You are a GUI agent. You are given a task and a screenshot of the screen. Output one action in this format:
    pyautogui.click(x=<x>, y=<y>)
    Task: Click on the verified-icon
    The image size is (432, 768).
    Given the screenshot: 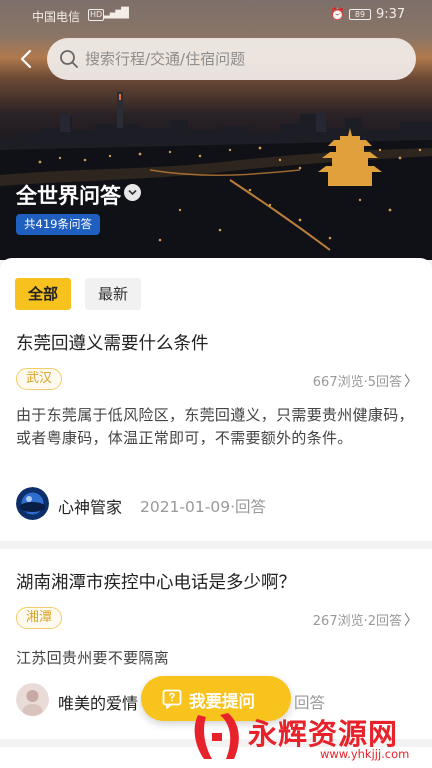 What is the action you would take?
    pyautogui.click(x=132, y=192)
    